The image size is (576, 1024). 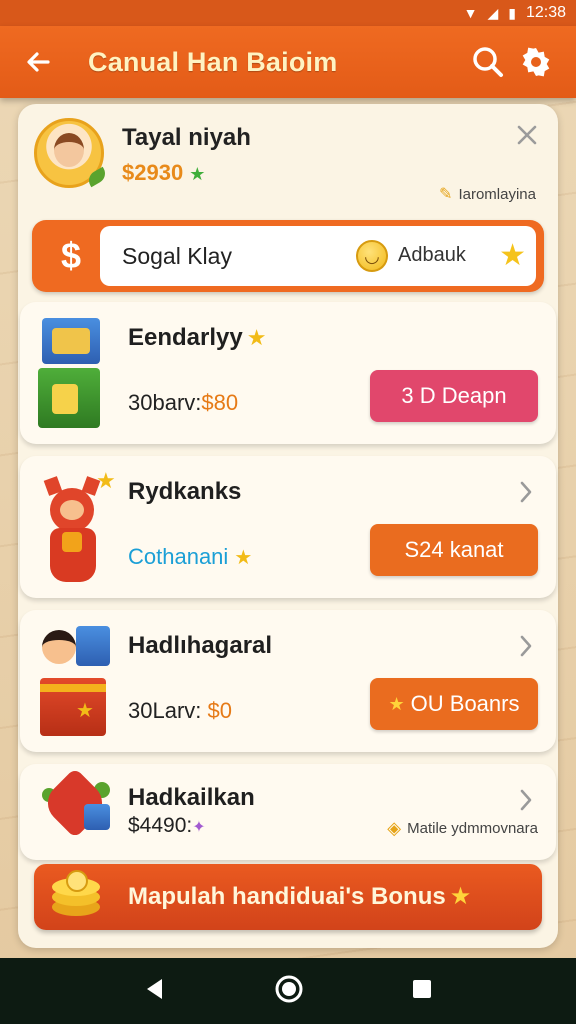 What do you see at coordinates (220, 402) in the screenshot?
I see `card-sub-value: $80` at bounding box center [220, 402].